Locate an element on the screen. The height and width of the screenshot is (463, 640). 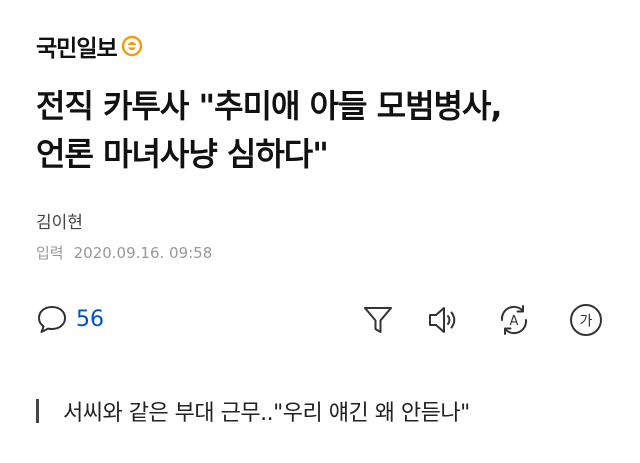
font-size-icon: 가 is located at coordinates (586, 320).